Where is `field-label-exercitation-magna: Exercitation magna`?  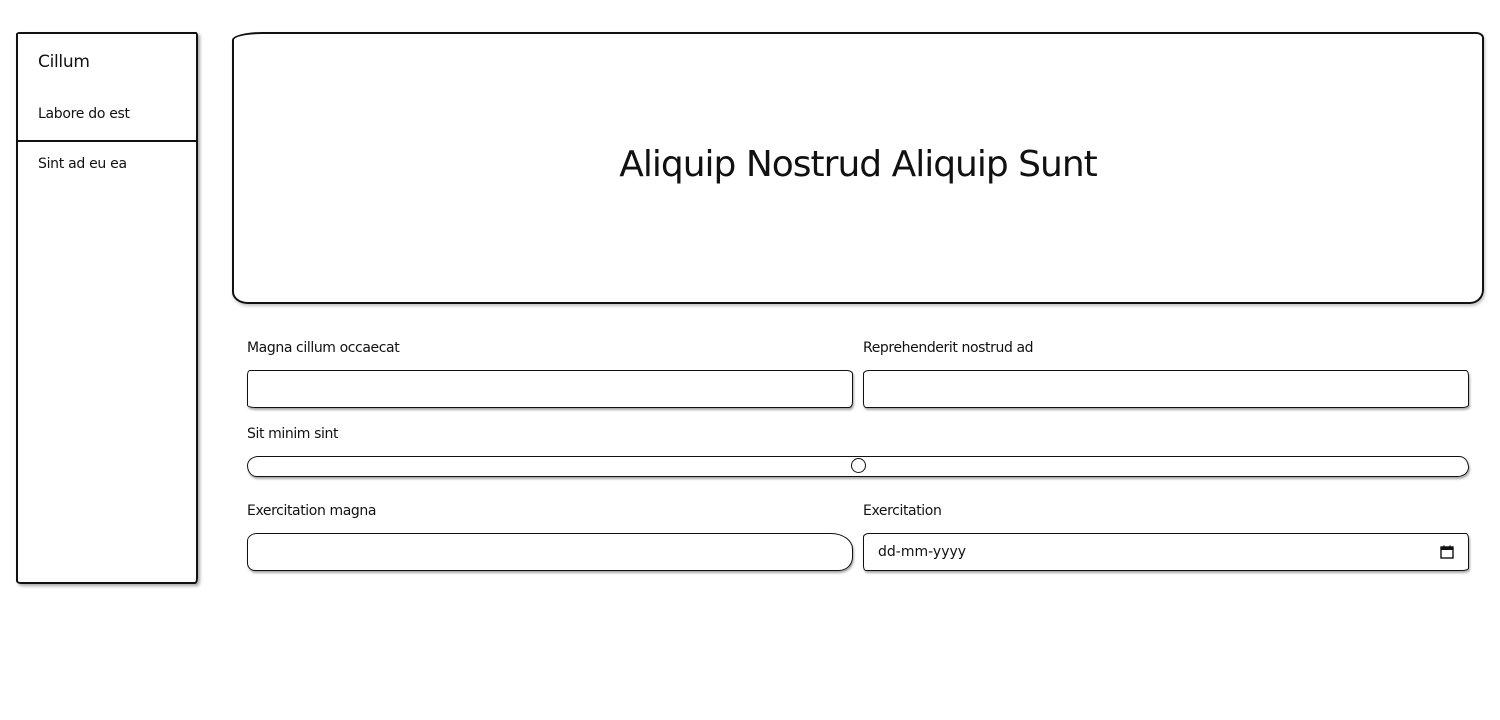 field-label-exercitation-magna: Exercitation magna is located at coordinates (312, 511).